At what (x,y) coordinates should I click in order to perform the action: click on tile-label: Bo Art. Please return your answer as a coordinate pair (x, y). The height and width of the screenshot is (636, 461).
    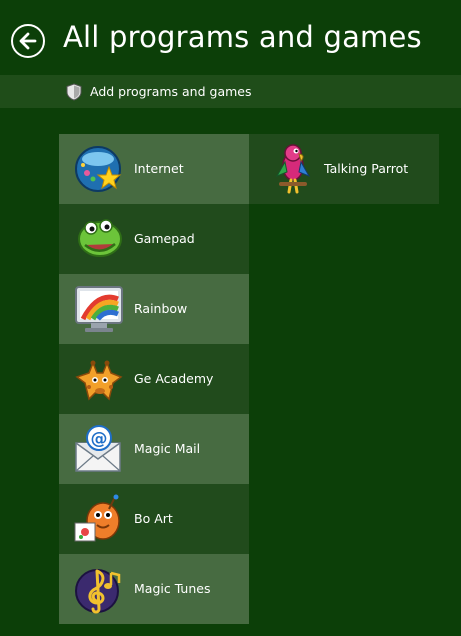
    Looking at the image, I should click on (153, 518).